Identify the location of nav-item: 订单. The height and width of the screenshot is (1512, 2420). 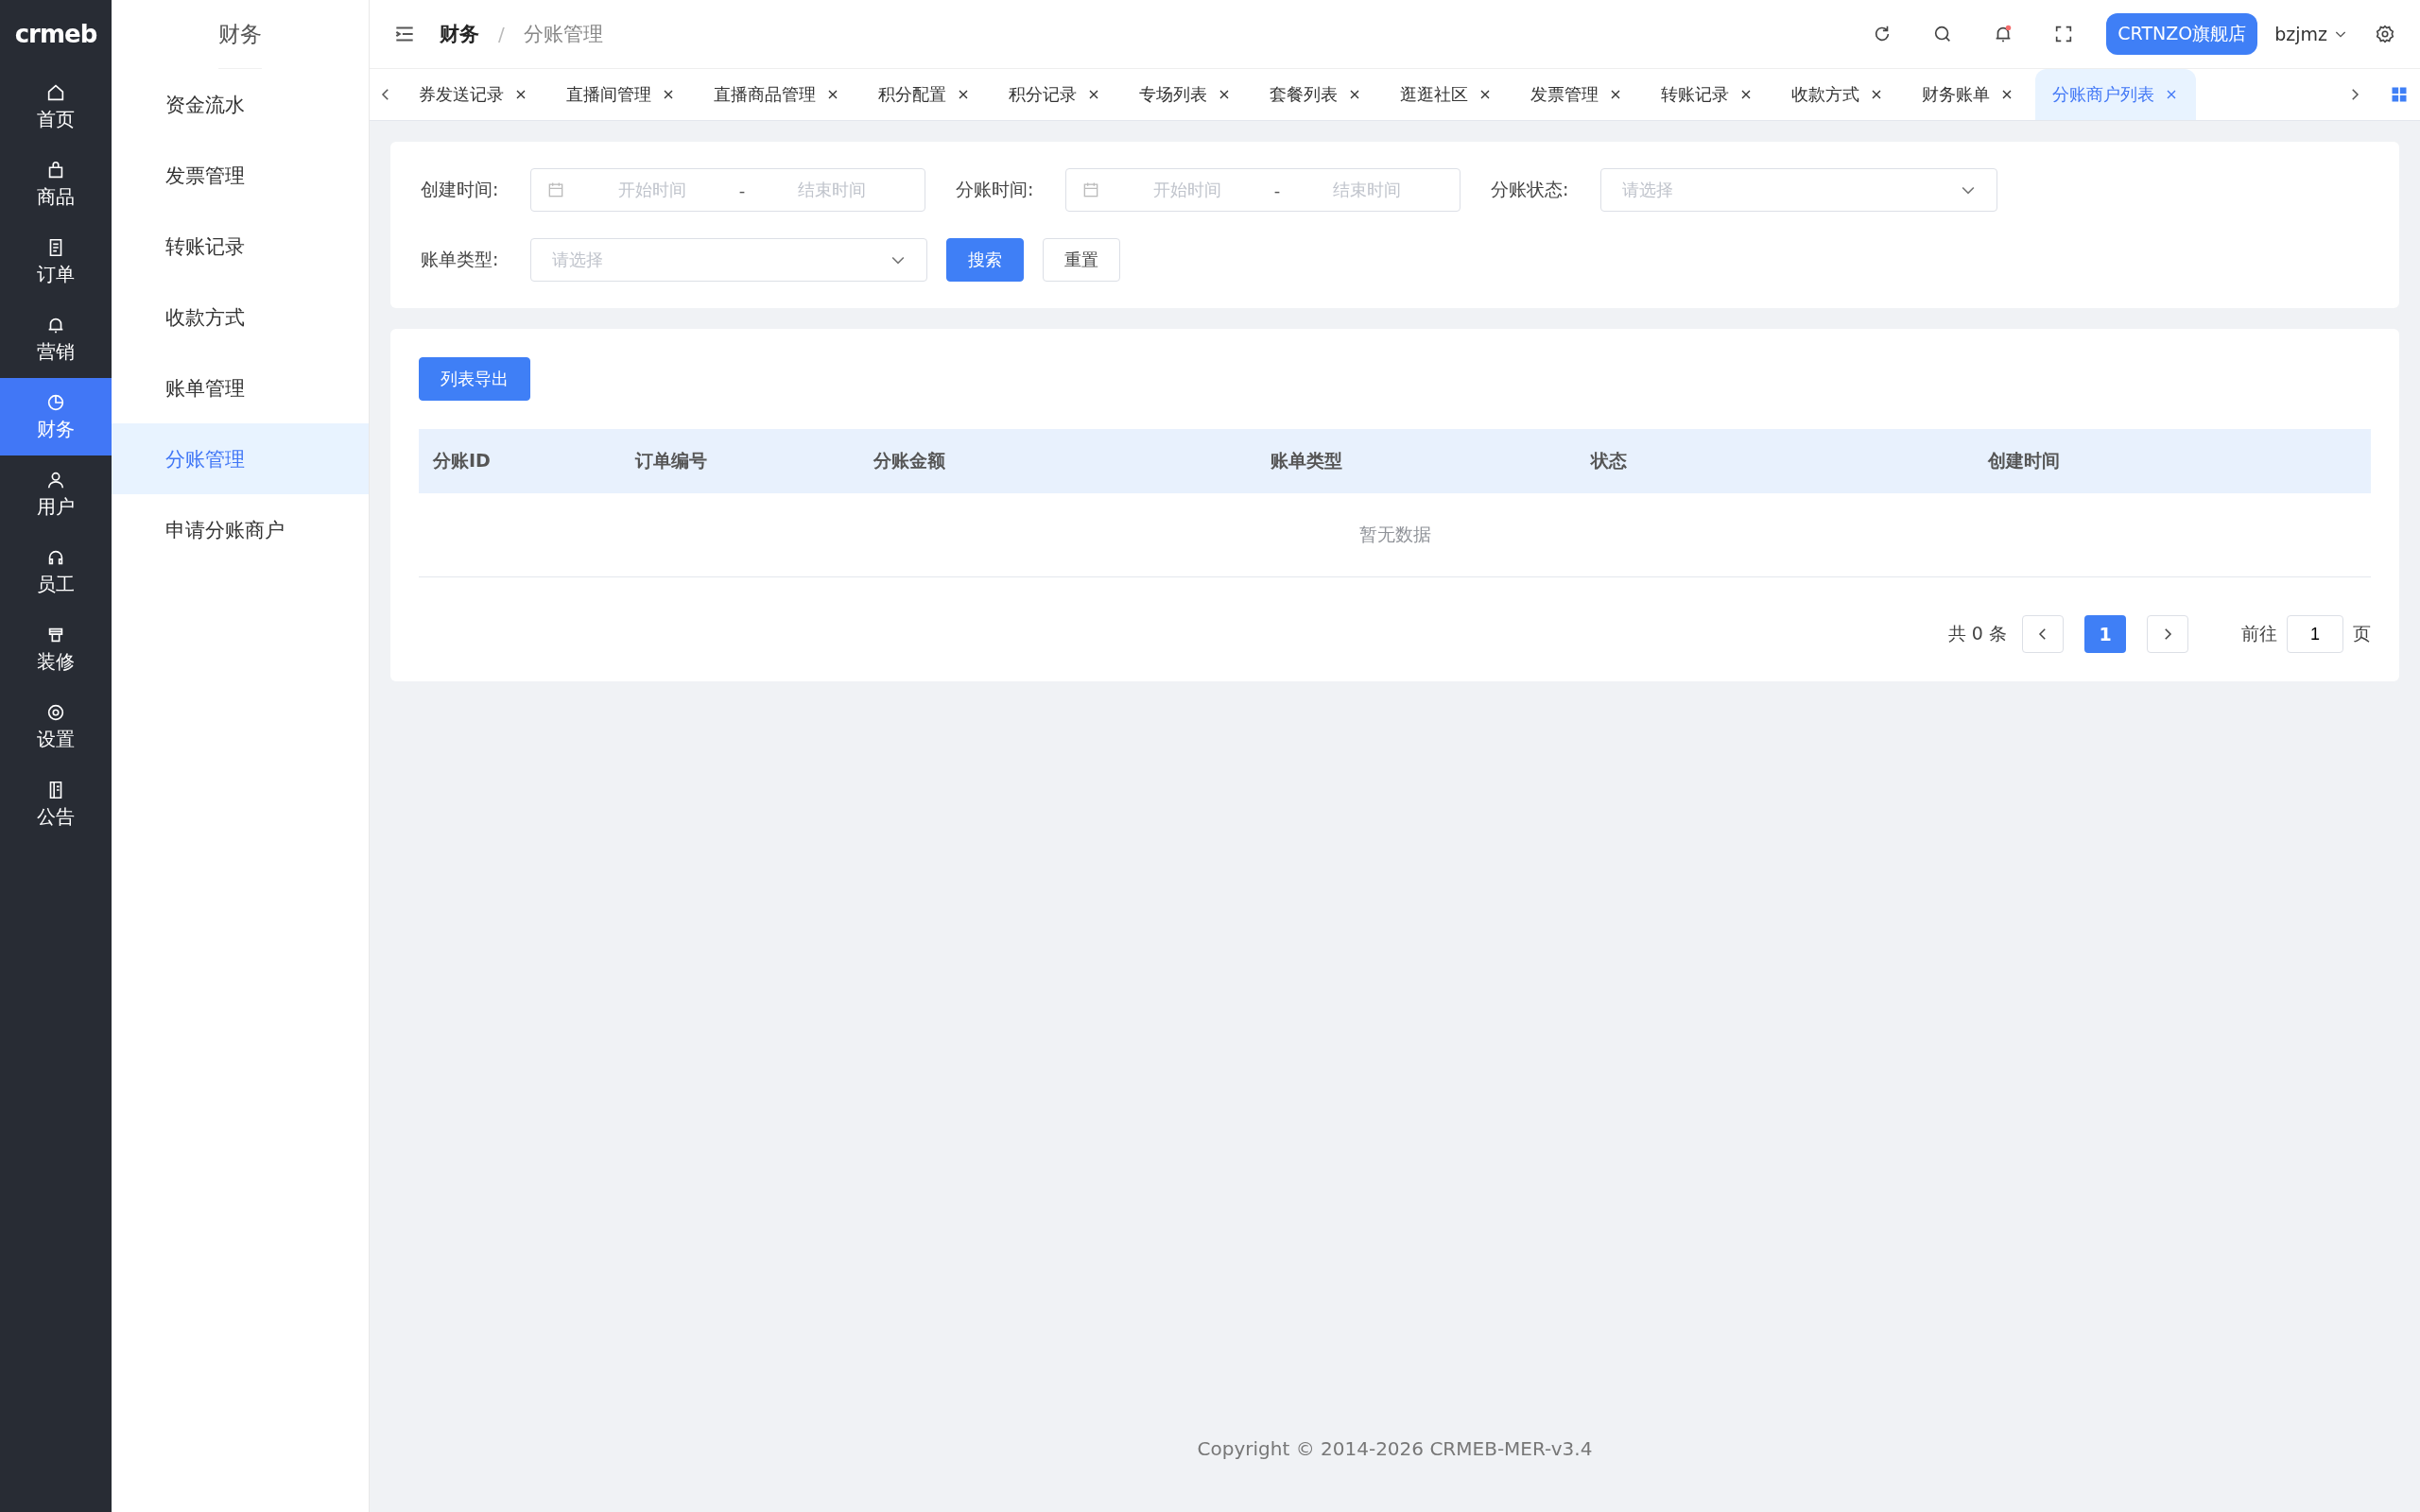
(56, 262).